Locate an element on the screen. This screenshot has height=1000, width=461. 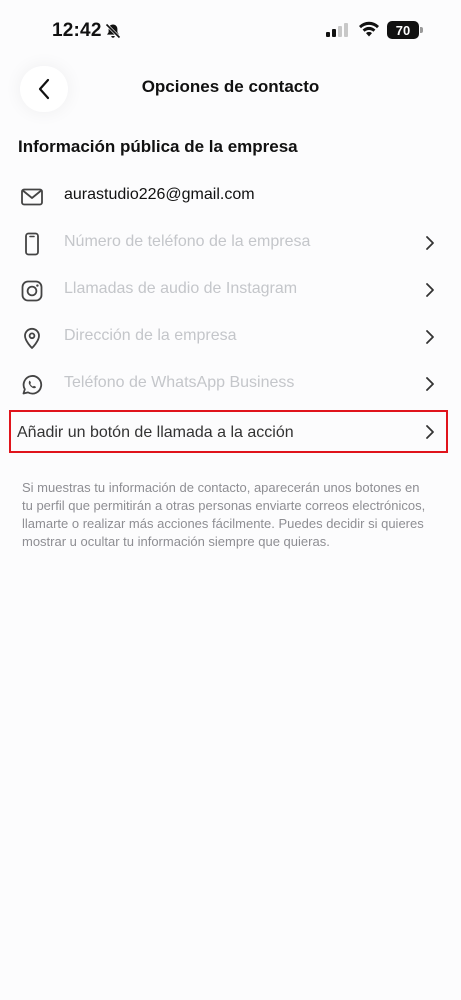
location-pin-icon is located at coordinates (32, 338).